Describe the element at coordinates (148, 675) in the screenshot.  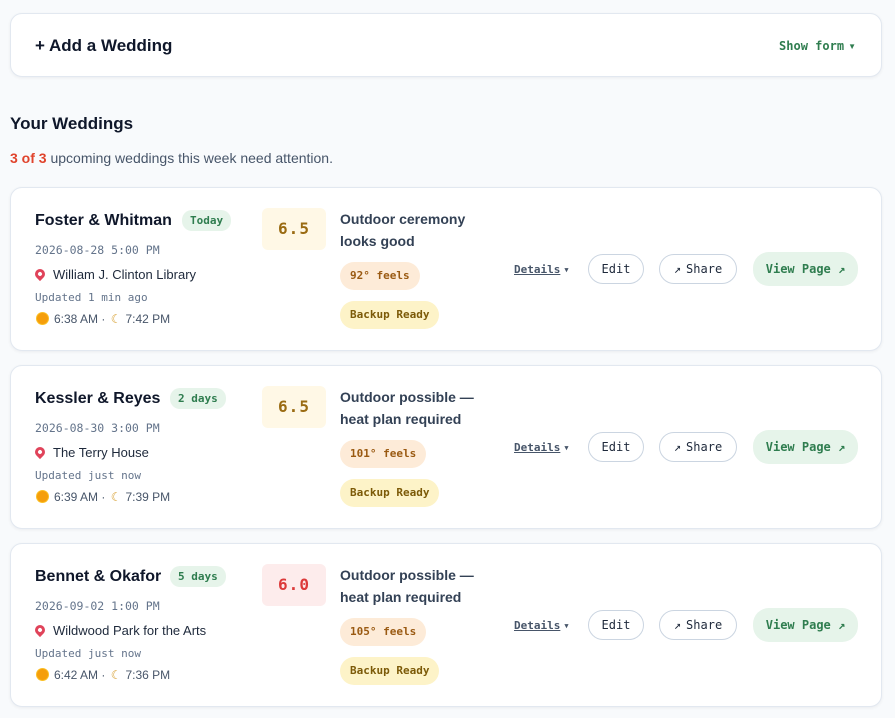
I see `sunset-time: 7:36 PM` at that location.